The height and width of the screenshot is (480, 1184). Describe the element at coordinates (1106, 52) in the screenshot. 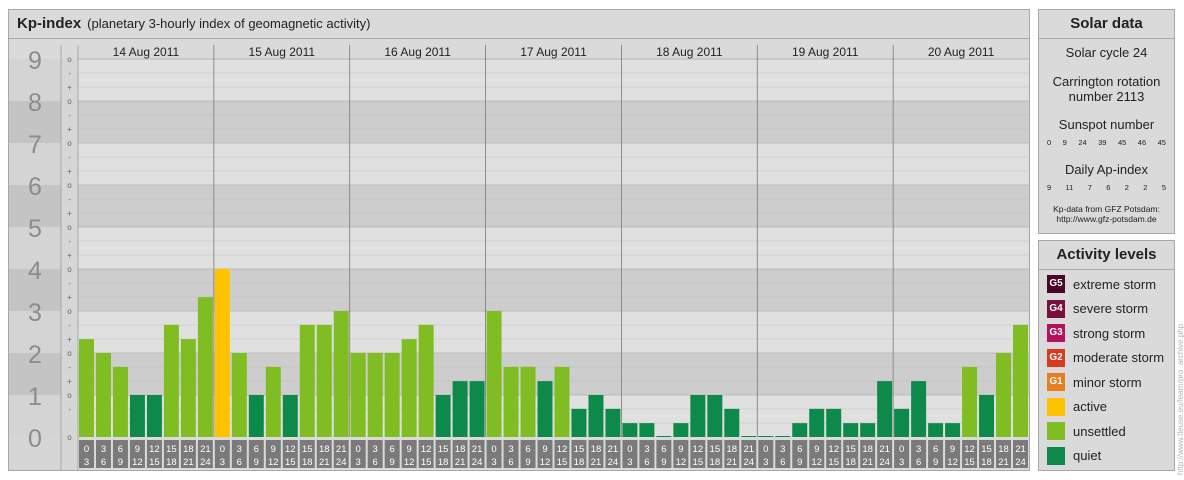

I see `solar-cycle: Solar cycle 24` at that location.